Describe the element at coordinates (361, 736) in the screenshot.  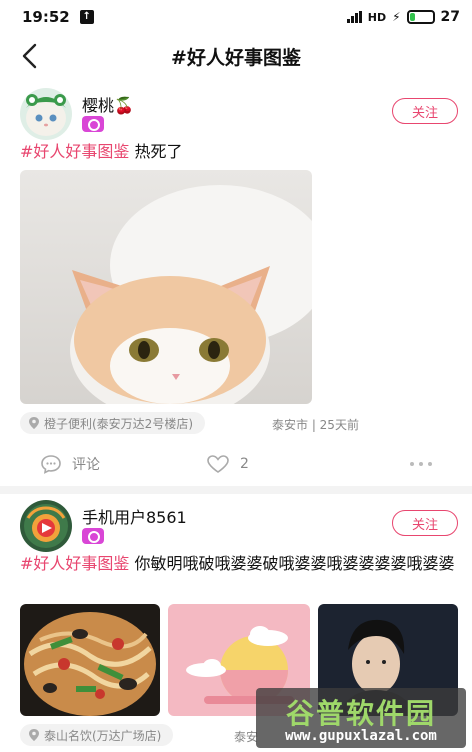
I see `watermark-url: www.gupuxlazal.com` at that location.